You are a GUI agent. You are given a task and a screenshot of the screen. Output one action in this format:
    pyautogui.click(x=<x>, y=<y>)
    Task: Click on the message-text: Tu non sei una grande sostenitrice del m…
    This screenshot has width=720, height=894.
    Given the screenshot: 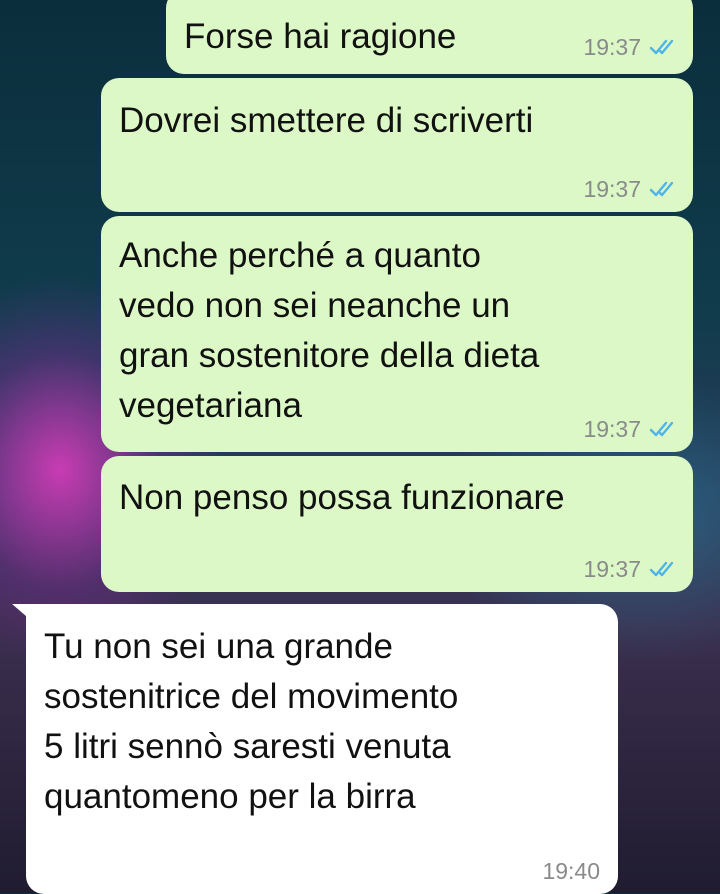 What is the action you would take?
    pyautogui.click(x=251, y=721)
    